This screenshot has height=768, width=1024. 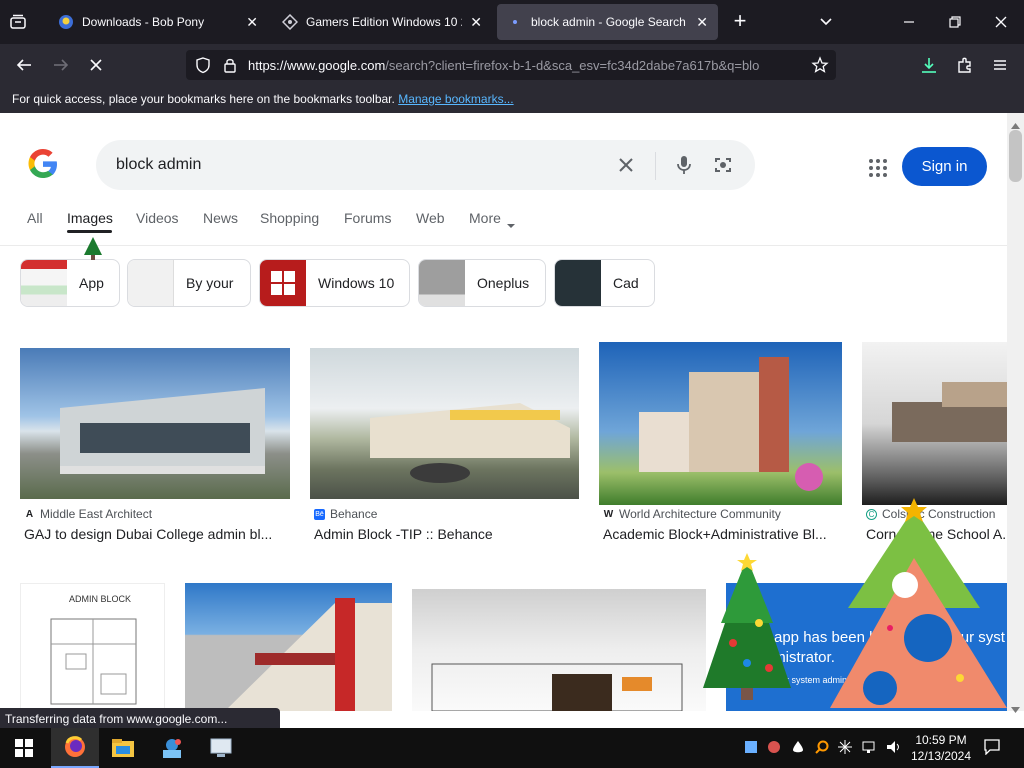 What do you see at coordinates (798, 748) in the screenshot?
I see `tray-water-drop-icon` at bounding box center [798, 748].